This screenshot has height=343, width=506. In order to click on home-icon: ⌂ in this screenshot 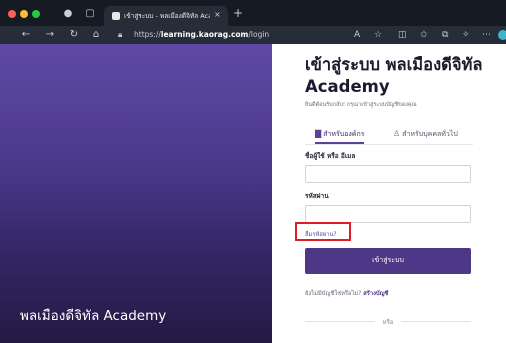, I will do `click(96, 35)`.